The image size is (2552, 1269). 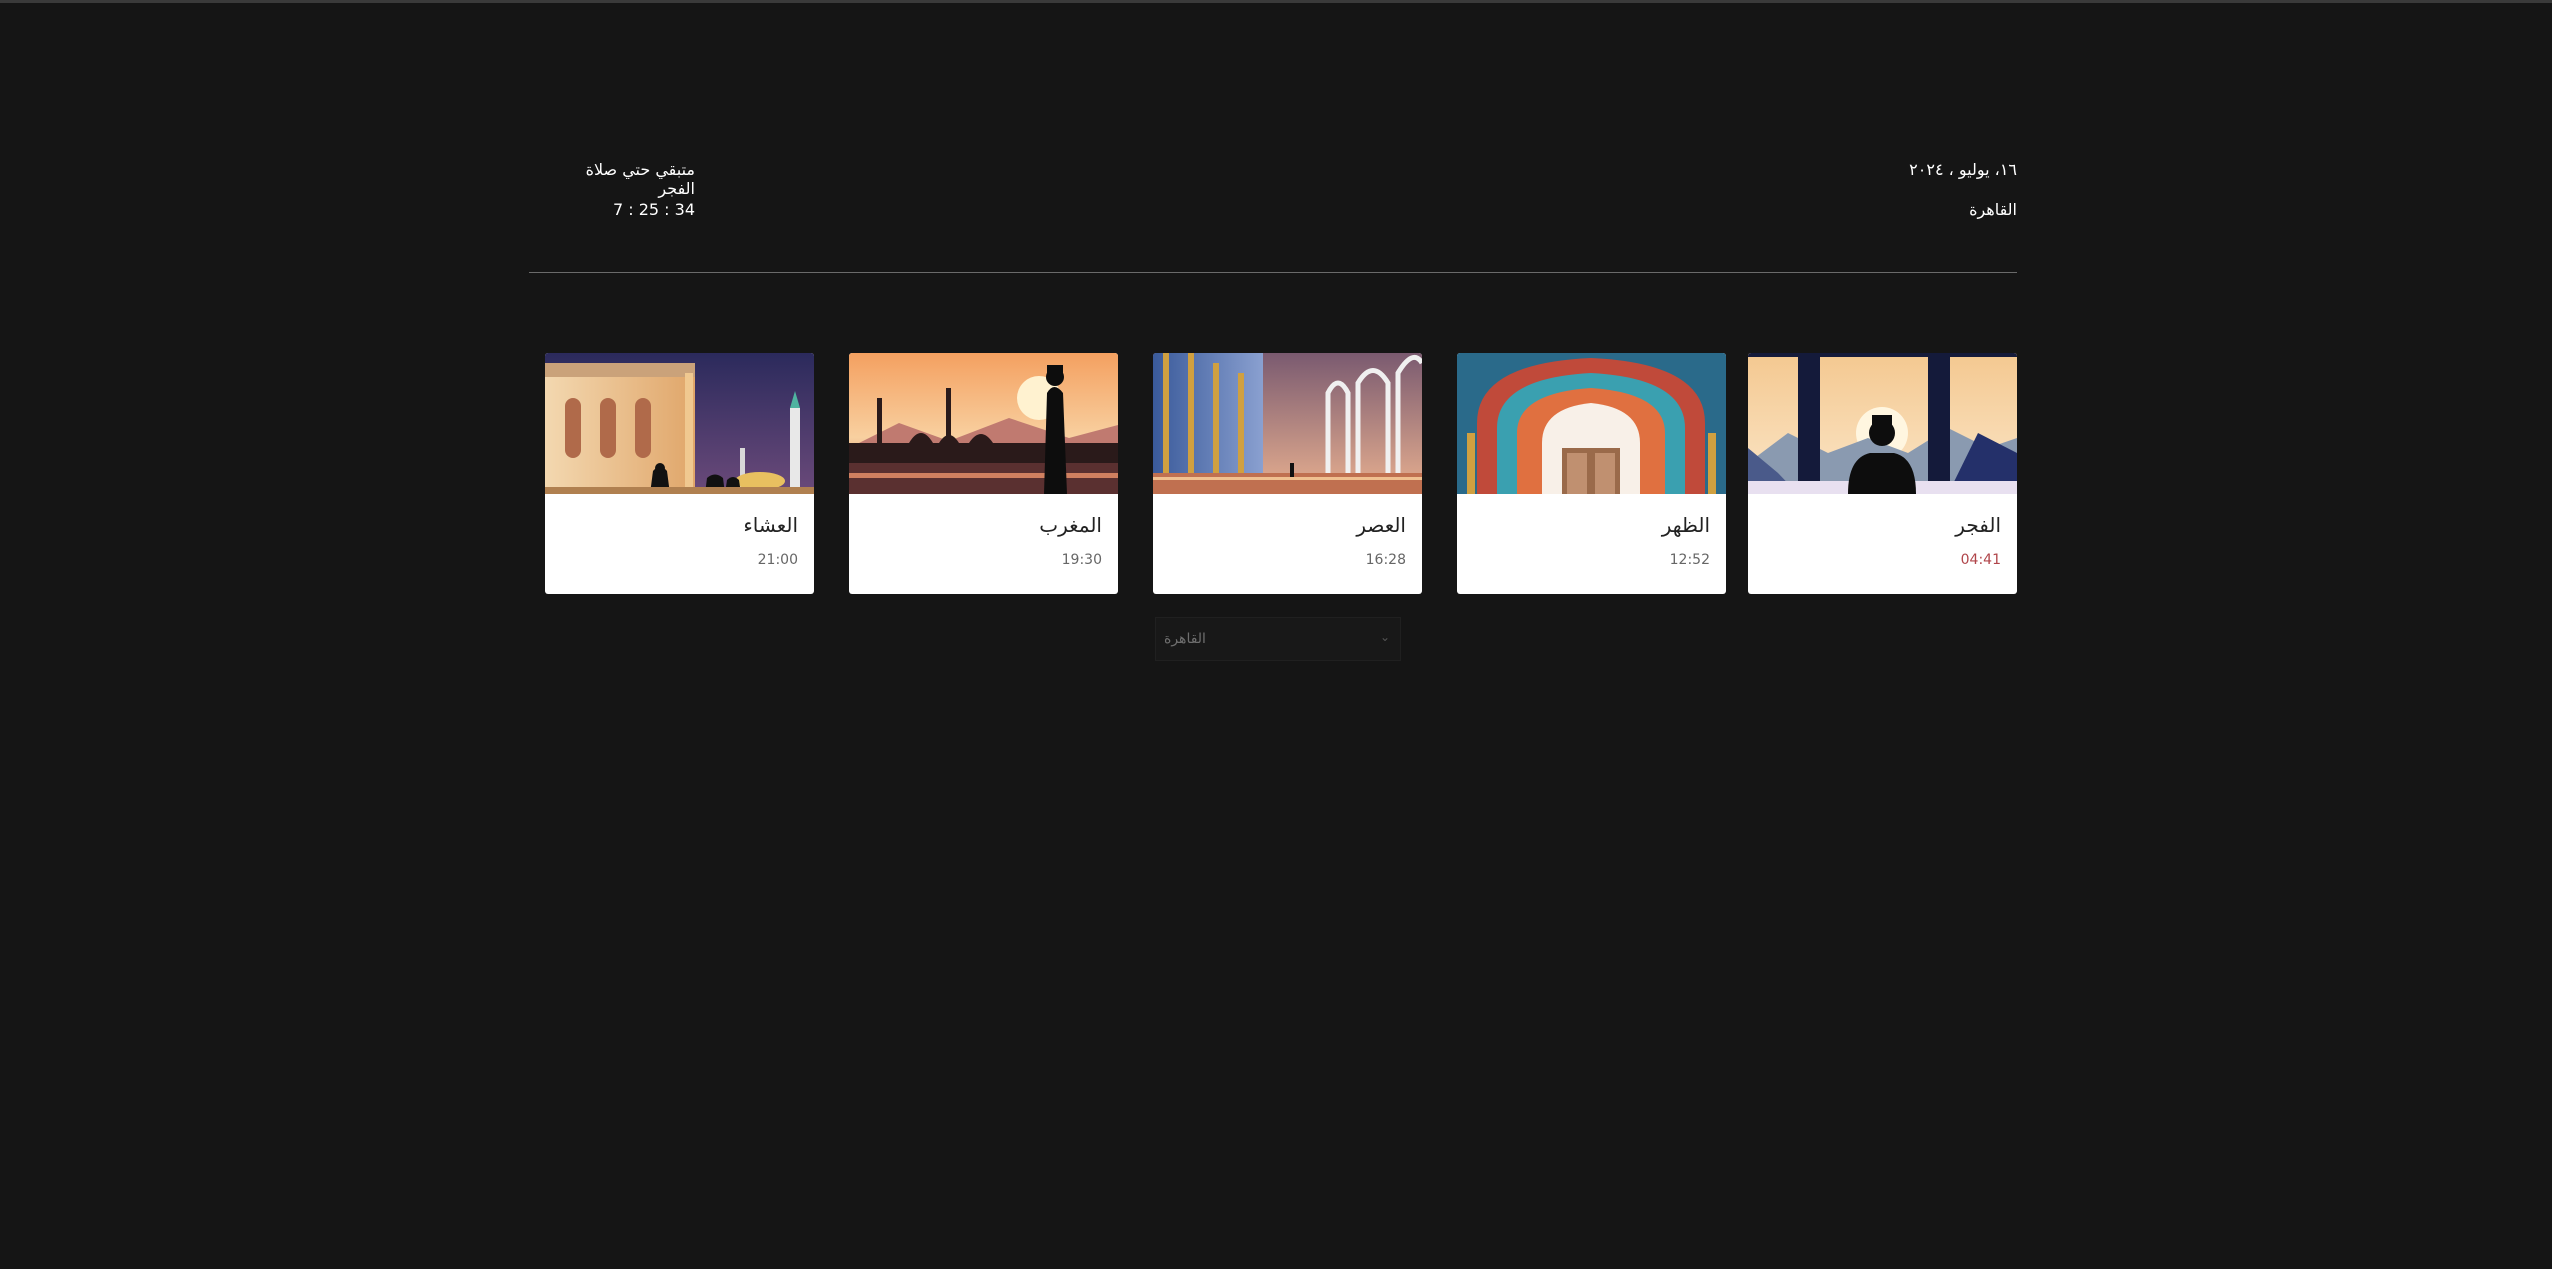 I want to click on city-select-value: القاهرة, so click(x=1185, y=639).